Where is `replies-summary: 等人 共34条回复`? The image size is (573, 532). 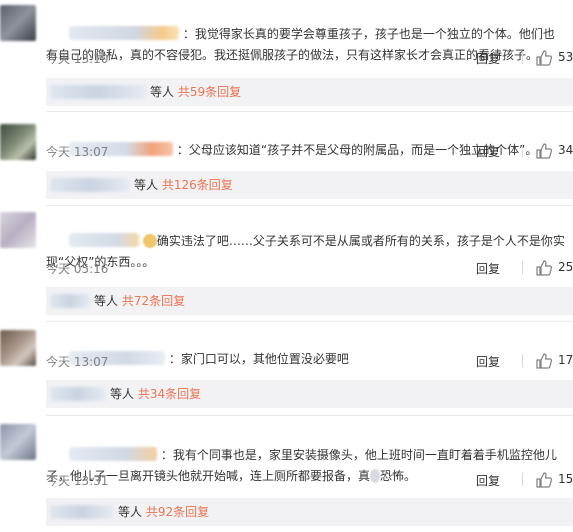
replies-summary: 等人 共34条回复 is located at coordinates (309, 394).